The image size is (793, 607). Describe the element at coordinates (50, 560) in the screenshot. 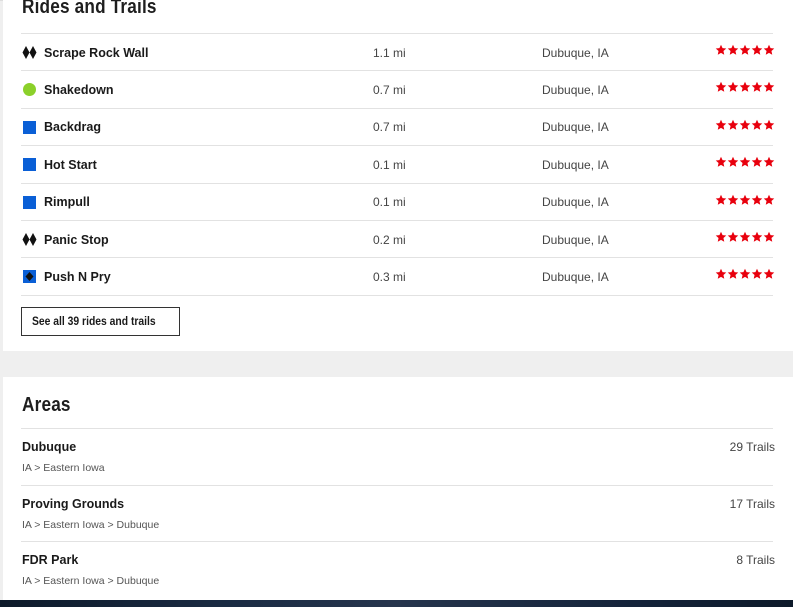

I see `area-name: FDR Park` at that location.